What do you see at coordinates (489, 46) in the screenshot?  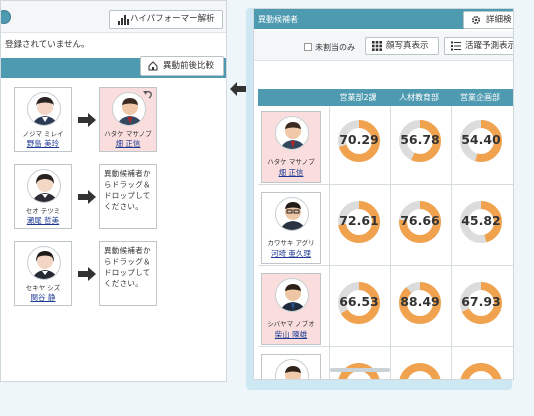 I see `prediction-toggle-label: 活躍予測表示` at bounding box center [489, 46].